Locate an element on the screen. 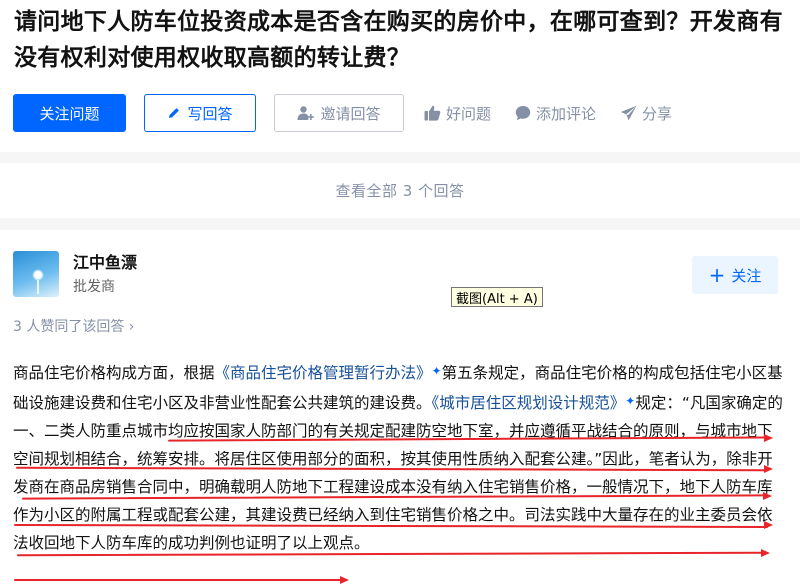 This screenshot has height=587, width=800. good-question-label: 好问题 is located at coordinates (469, 113).